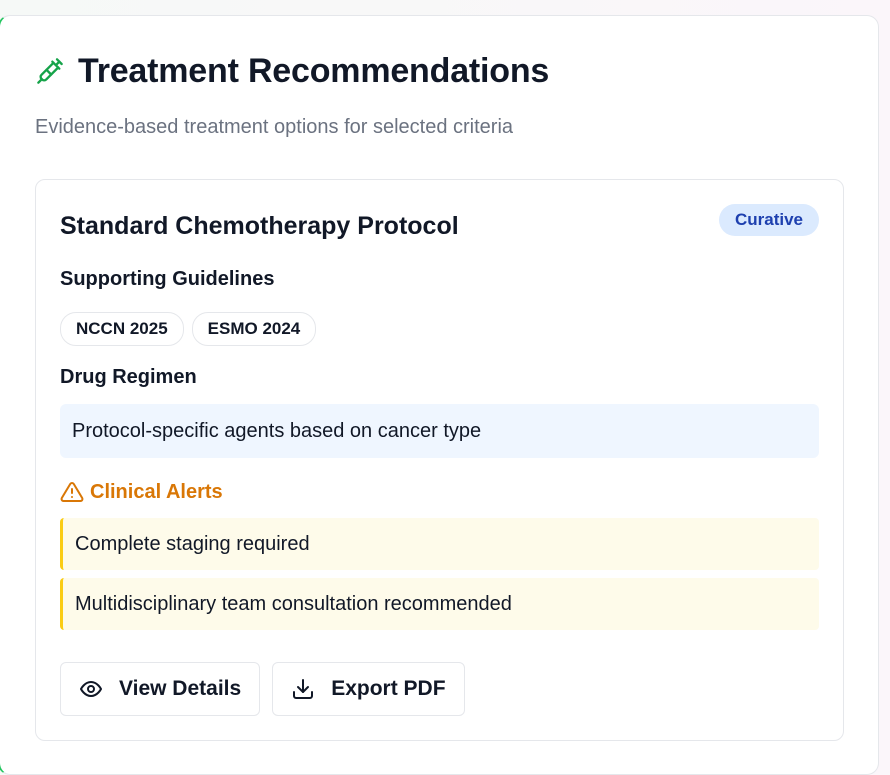 The height and width of the screenshot is (775, 890). Describe the element at coordinates (50, 71) in the screenshot. I see `syringe-icon` at that location.